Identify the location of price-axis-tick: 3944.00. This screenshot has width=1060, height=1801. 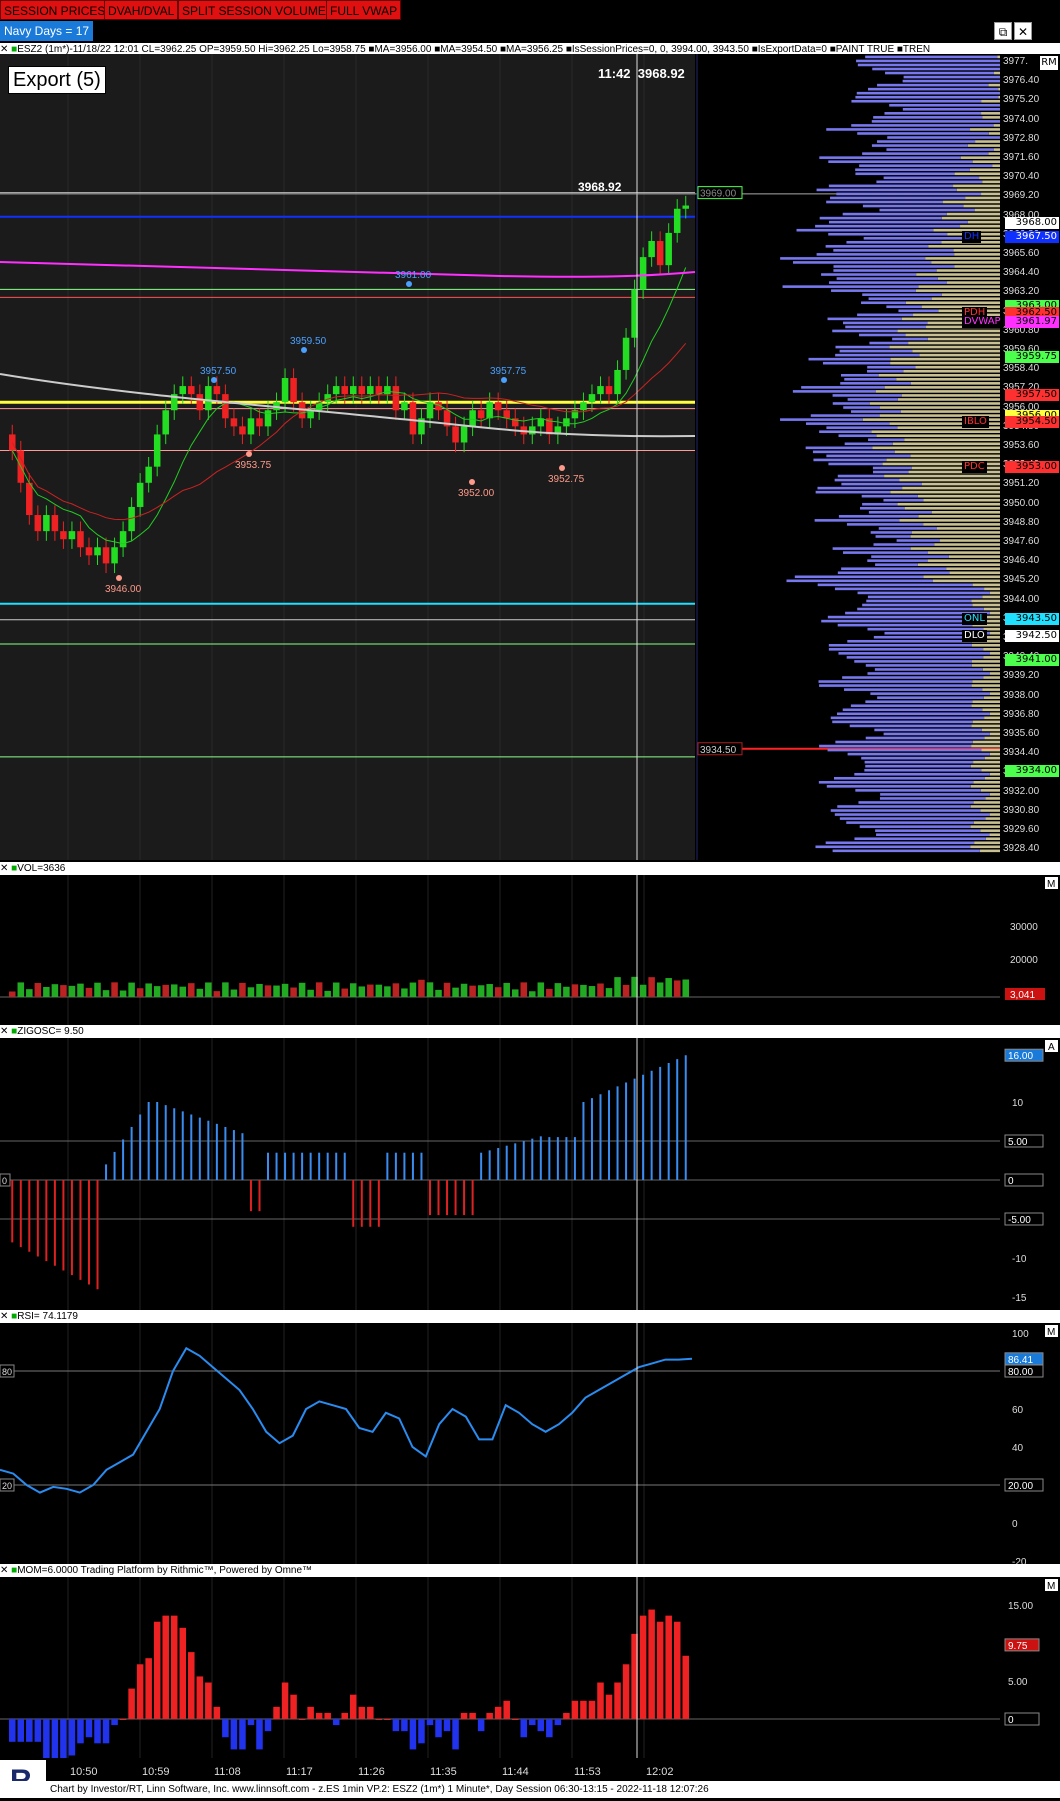
(1021, 599).